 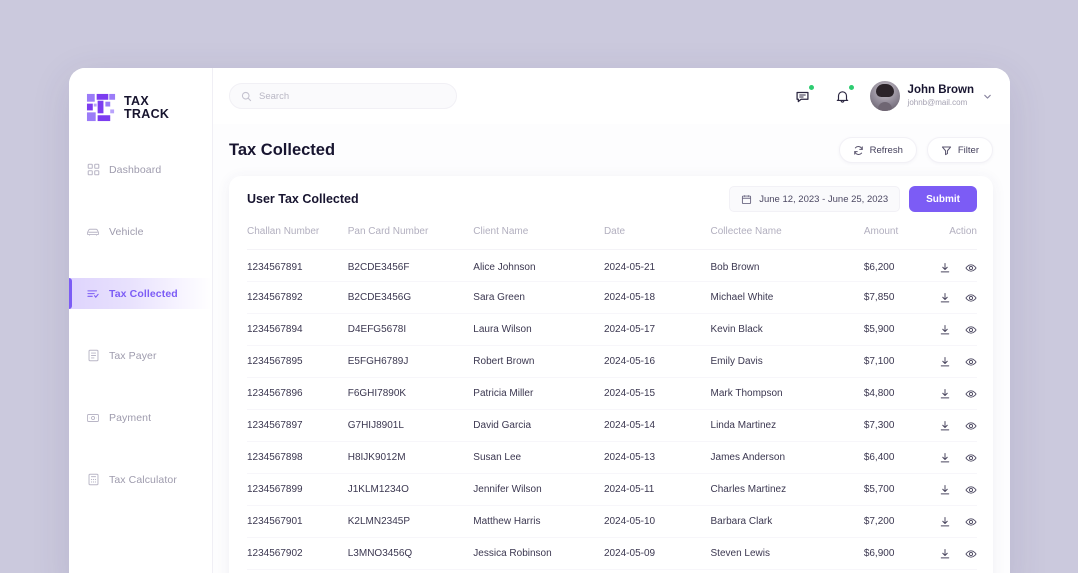 I want to click on grid-icon, so click(x=93, y=170).